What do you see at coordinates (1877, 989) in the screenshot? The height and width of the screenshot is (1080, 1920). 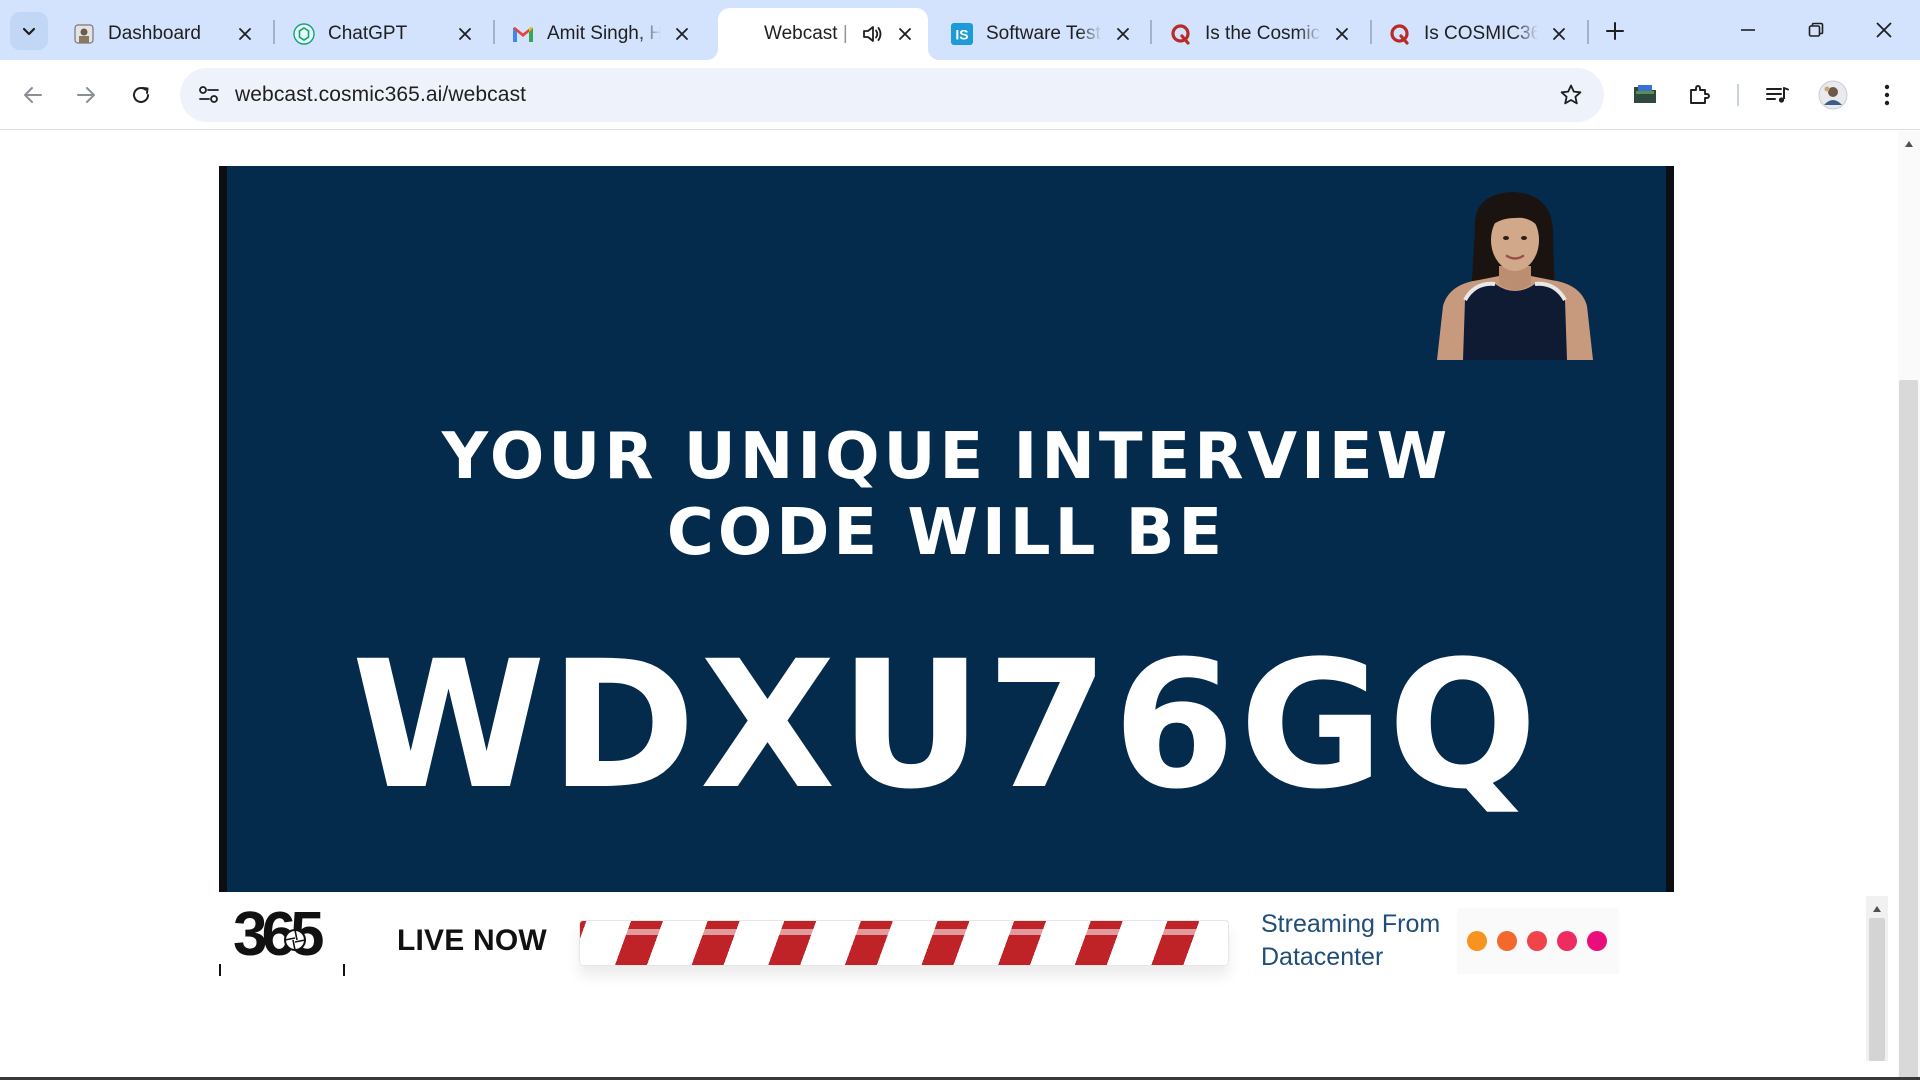 I see `frame-scrollbar-thumb` at bounding box center [1877, 989].